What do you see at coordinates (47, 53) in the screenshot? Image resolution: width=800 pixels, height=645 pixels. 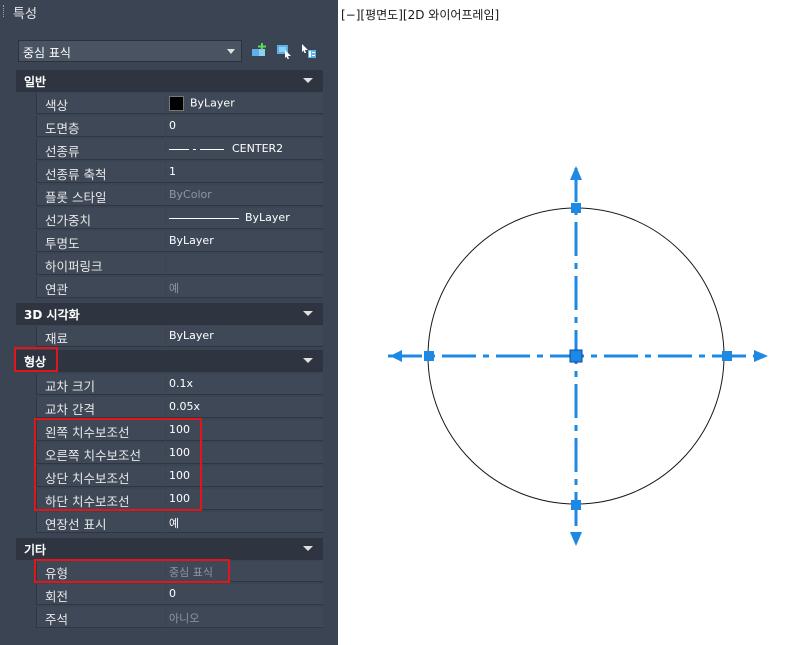 I see `object-type-value: 중심 표식` at bounding box center [47, 53].